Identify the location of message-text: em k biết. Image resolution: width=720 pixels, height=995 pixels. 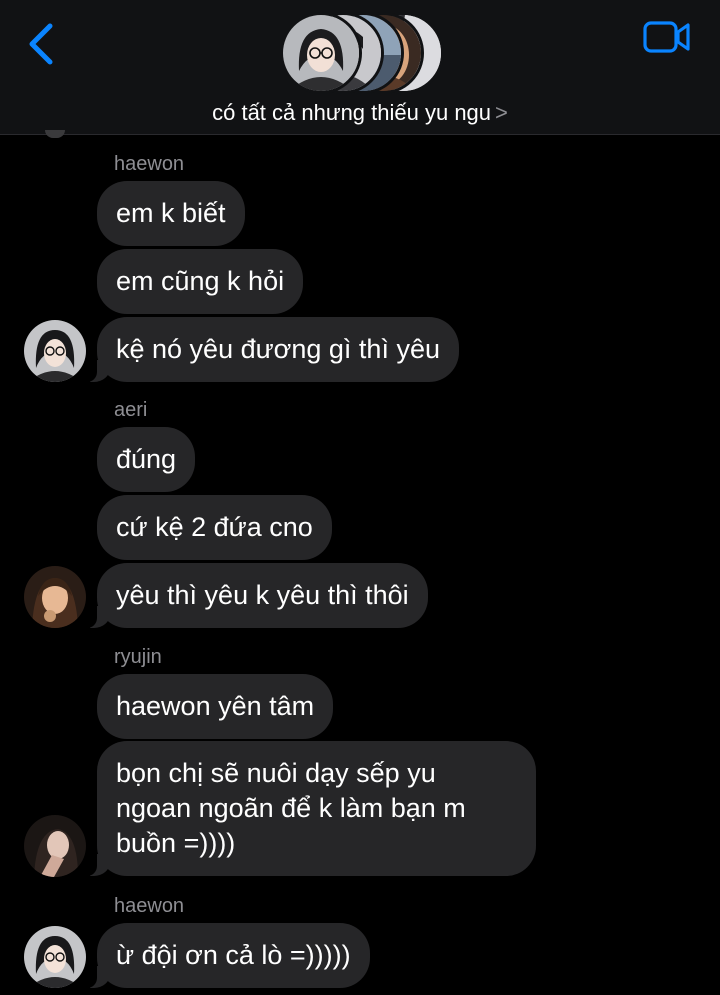
(171, 213).